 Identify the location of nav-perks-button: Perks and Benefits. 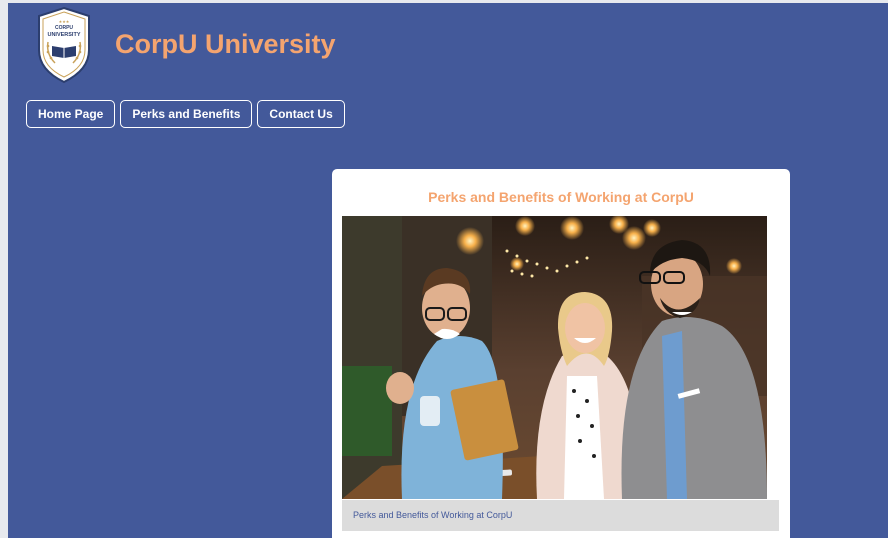
(186, 114).